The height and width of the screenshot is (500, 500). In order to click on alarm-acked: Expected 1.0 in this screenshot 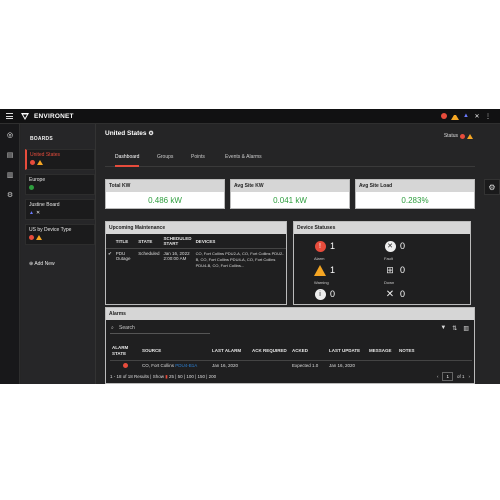, I will do `click(308, 365)`.